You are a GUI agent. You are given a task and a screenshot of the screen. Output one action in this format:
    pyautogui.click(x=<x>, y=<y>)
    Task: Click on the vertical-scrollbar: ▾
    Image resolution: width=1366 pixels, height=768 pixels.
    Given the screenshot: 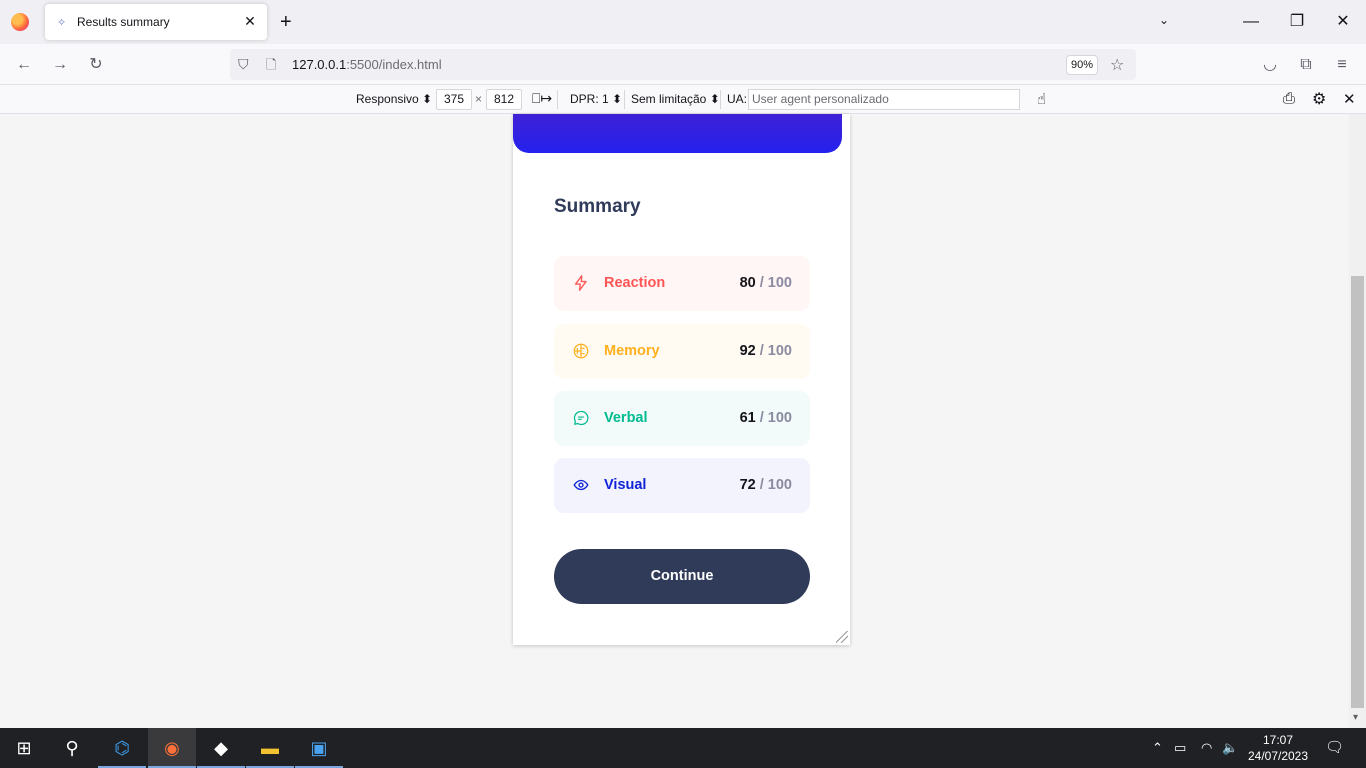 What is the action you would take?
    pyautogui.click(x=1357, y=421)
    